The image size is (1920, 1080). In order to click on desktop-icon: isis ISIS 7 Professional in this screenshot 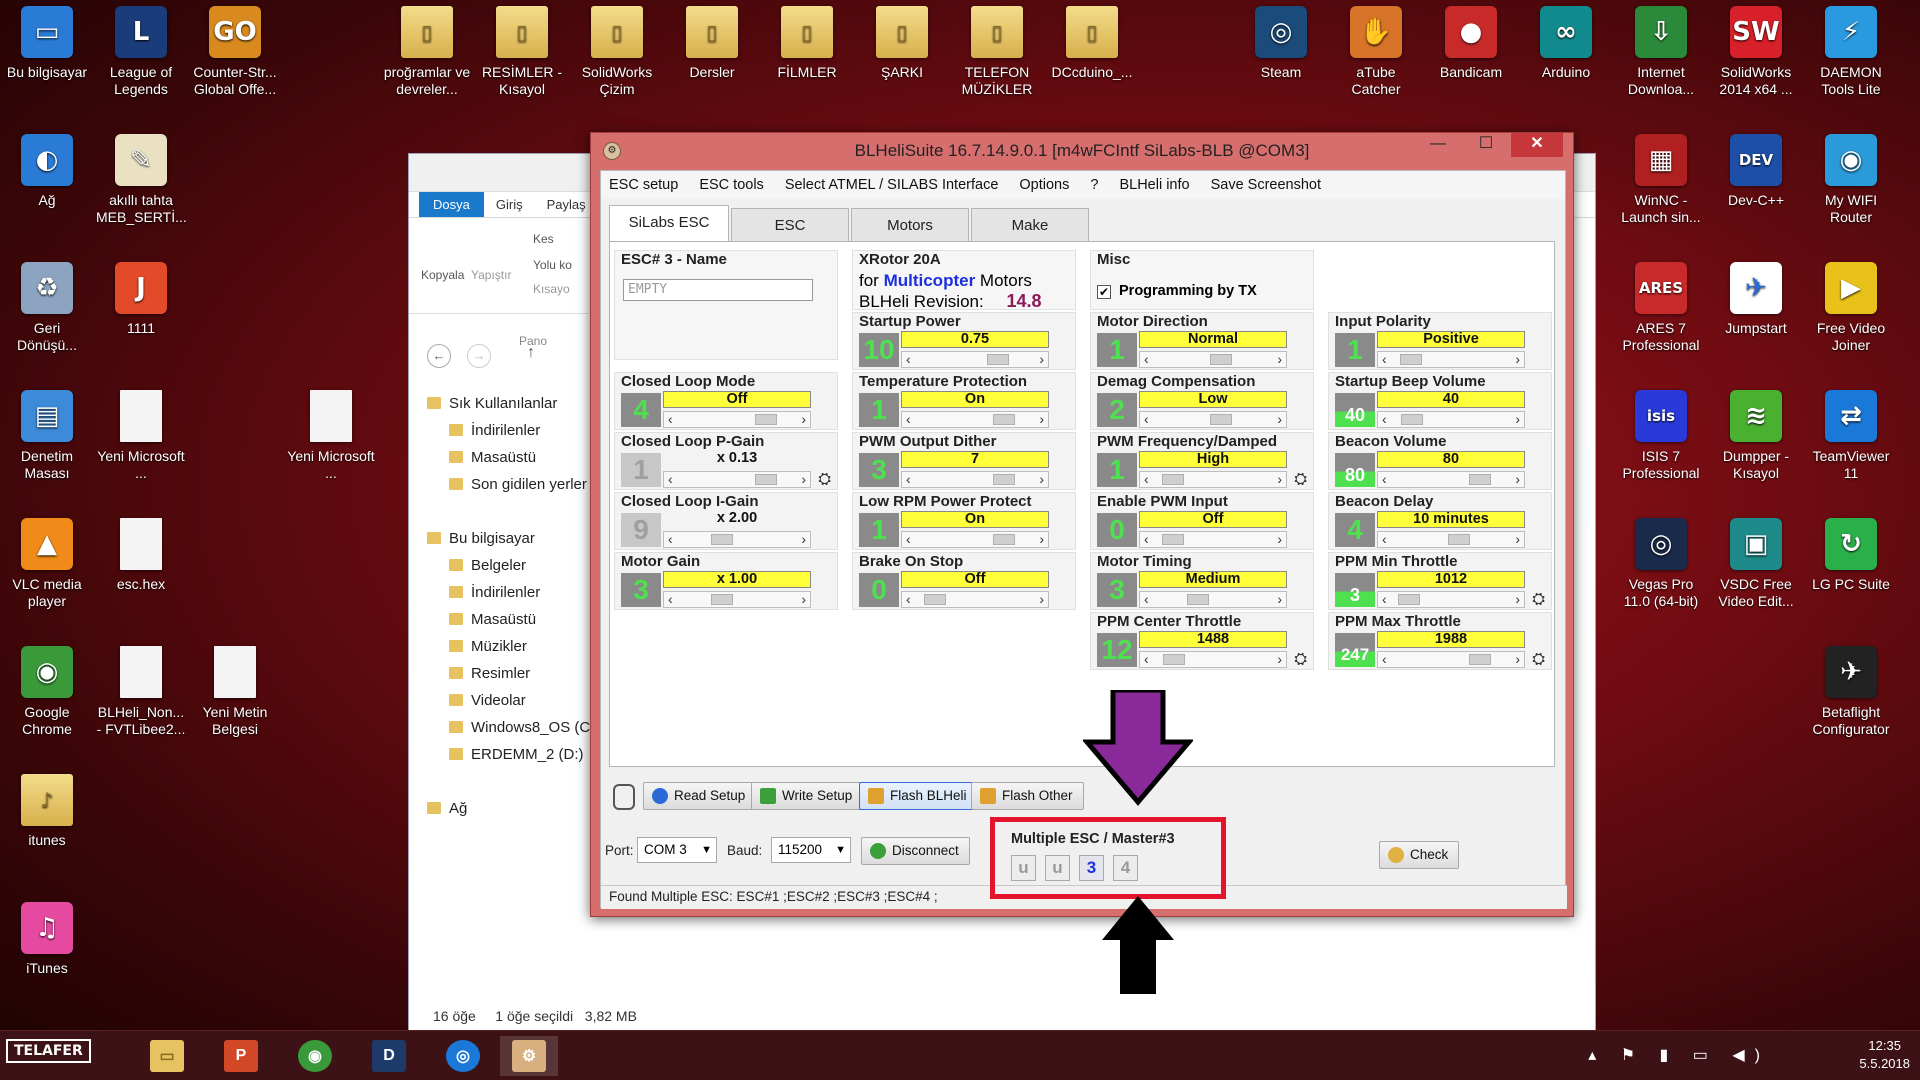, I will do `click(1661, 436)`.